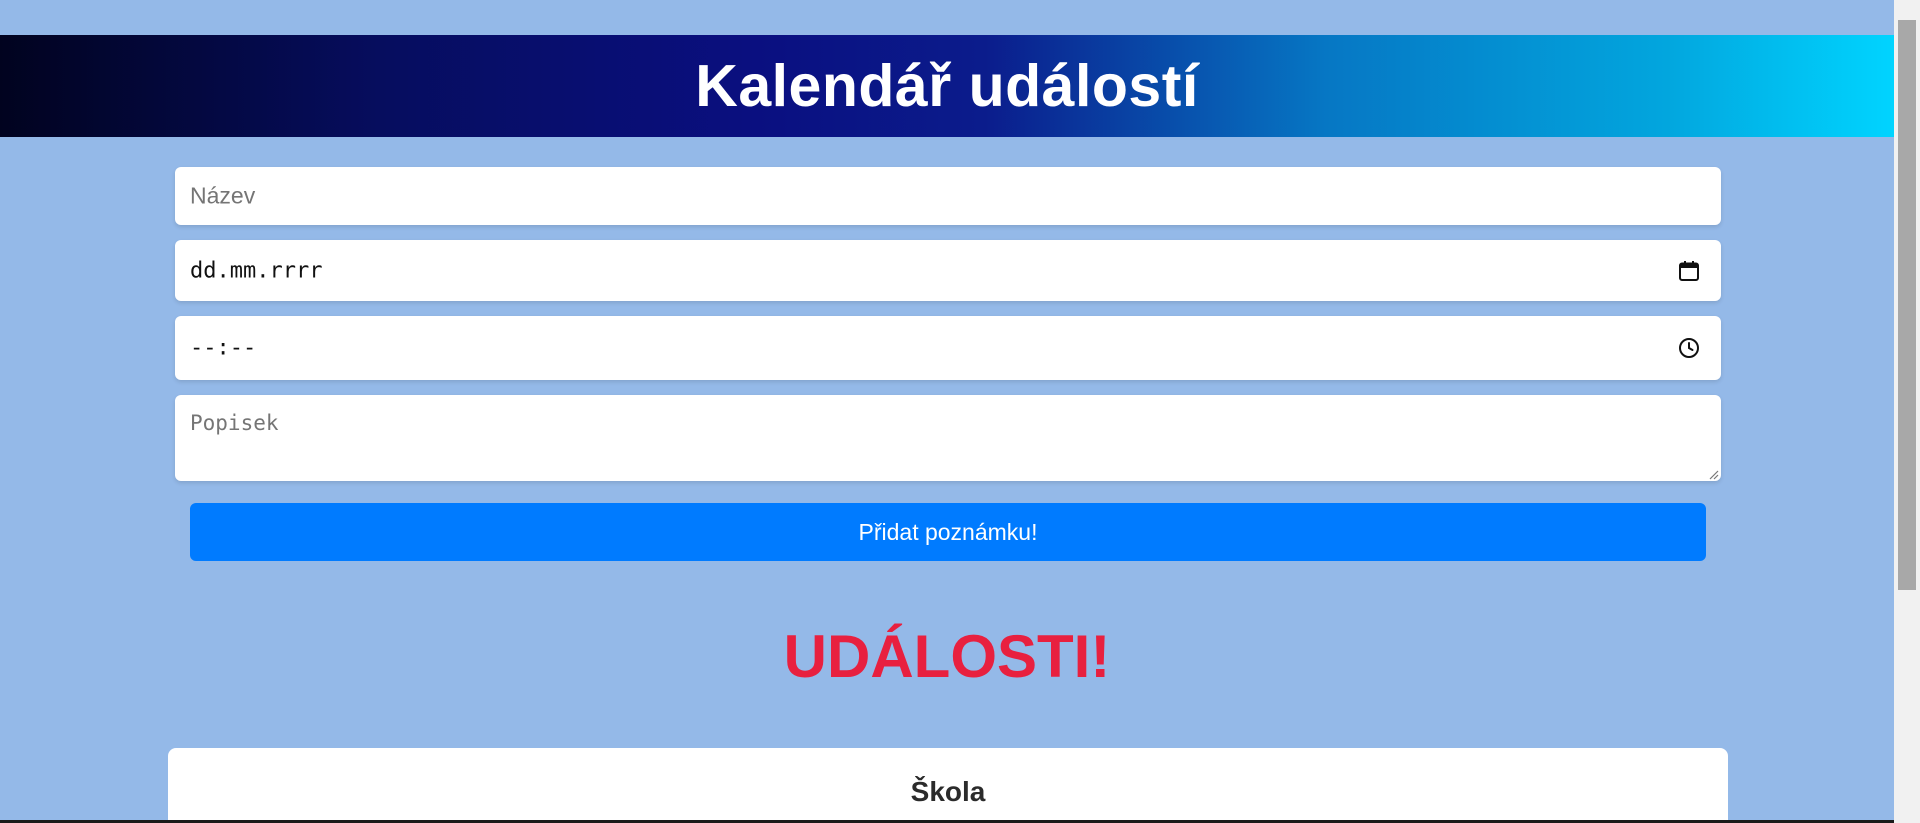  I want to click on name-input-placeholder: Název, so click(223, 195).